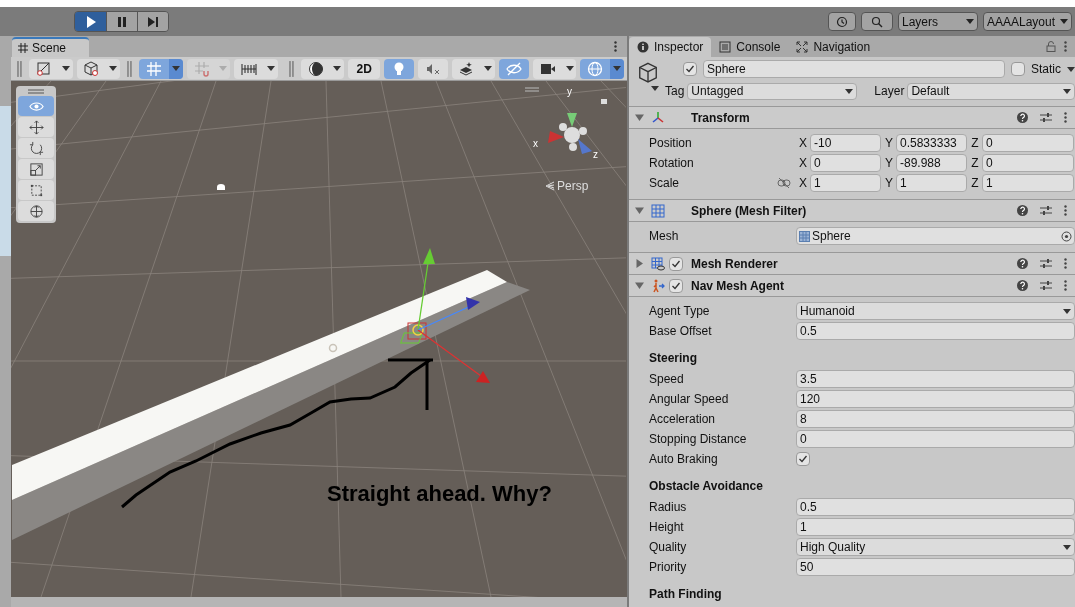  Describe the element at coordinates (784, 183) in the screenshot. I see `unlinked-chain-icon` at that location.